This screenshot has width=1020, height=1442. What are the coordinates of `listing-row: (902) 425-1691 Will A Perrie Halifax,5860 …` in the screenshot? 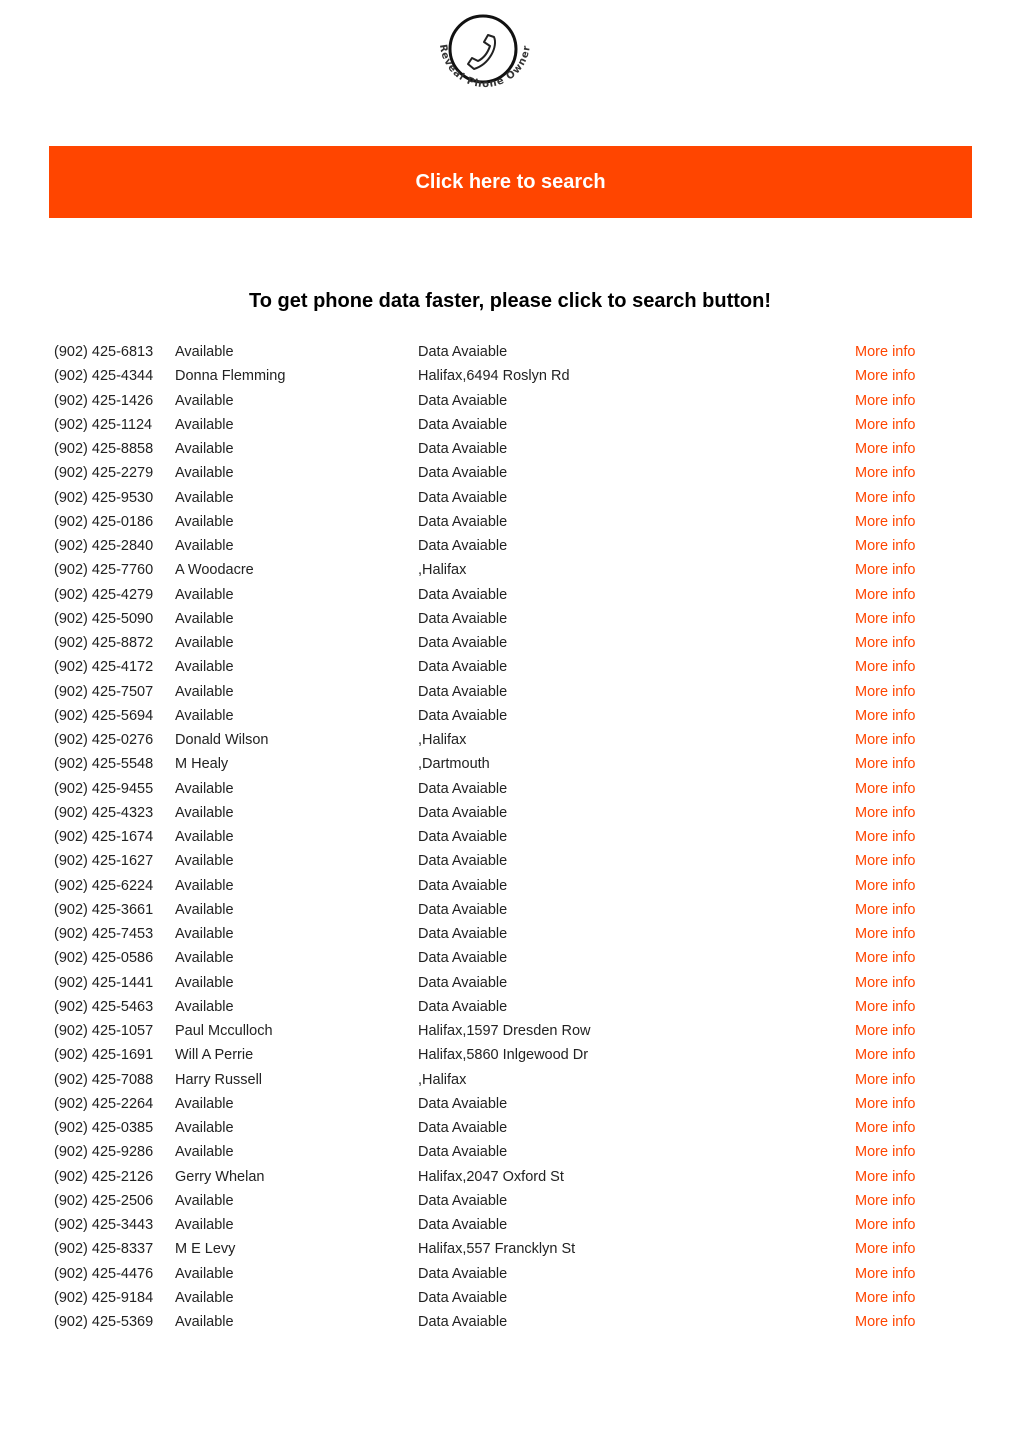 It's located at (504, 1055).